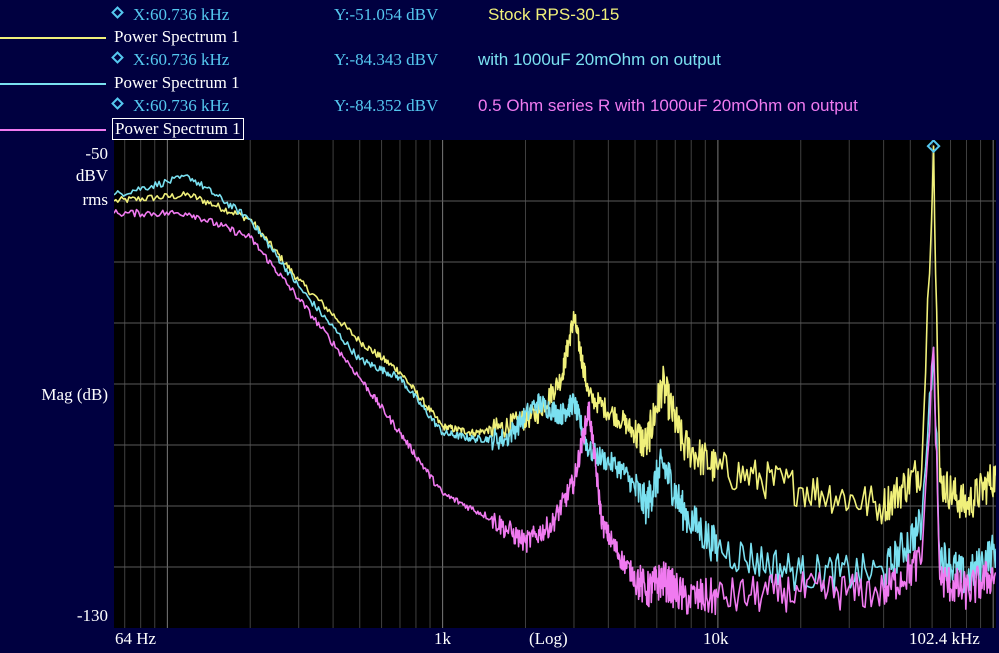 This screenshot has height=653, width=999. Describe the element at coordinates (499, 129) in the screenshot. I see `trace-legend-row-3: Power Spectrum 1` at that location.